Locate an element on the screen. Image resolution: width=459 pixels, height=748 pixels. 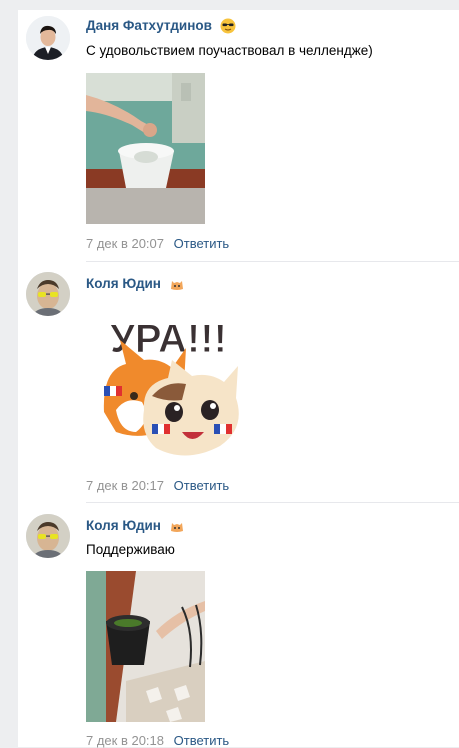
comment-meta: 7 дек в 20:07 Ответить is located at coordinates (157, 243).